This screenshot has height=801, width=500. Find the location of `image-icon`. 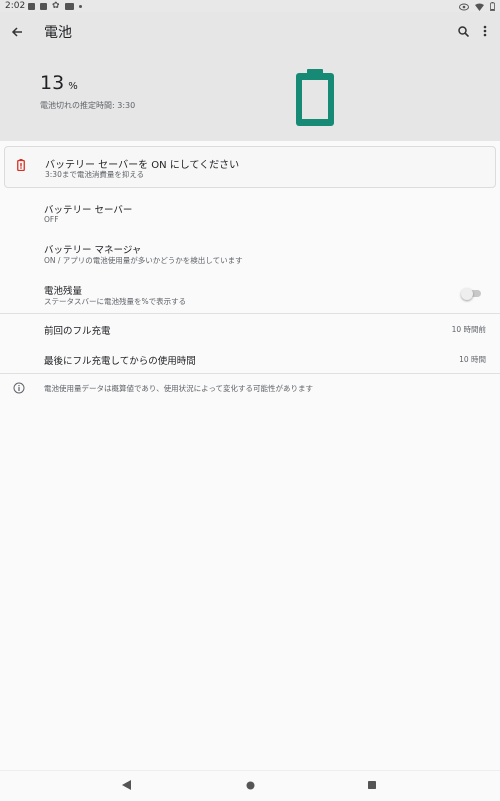

image-icon is located at coordinates (43, 6).